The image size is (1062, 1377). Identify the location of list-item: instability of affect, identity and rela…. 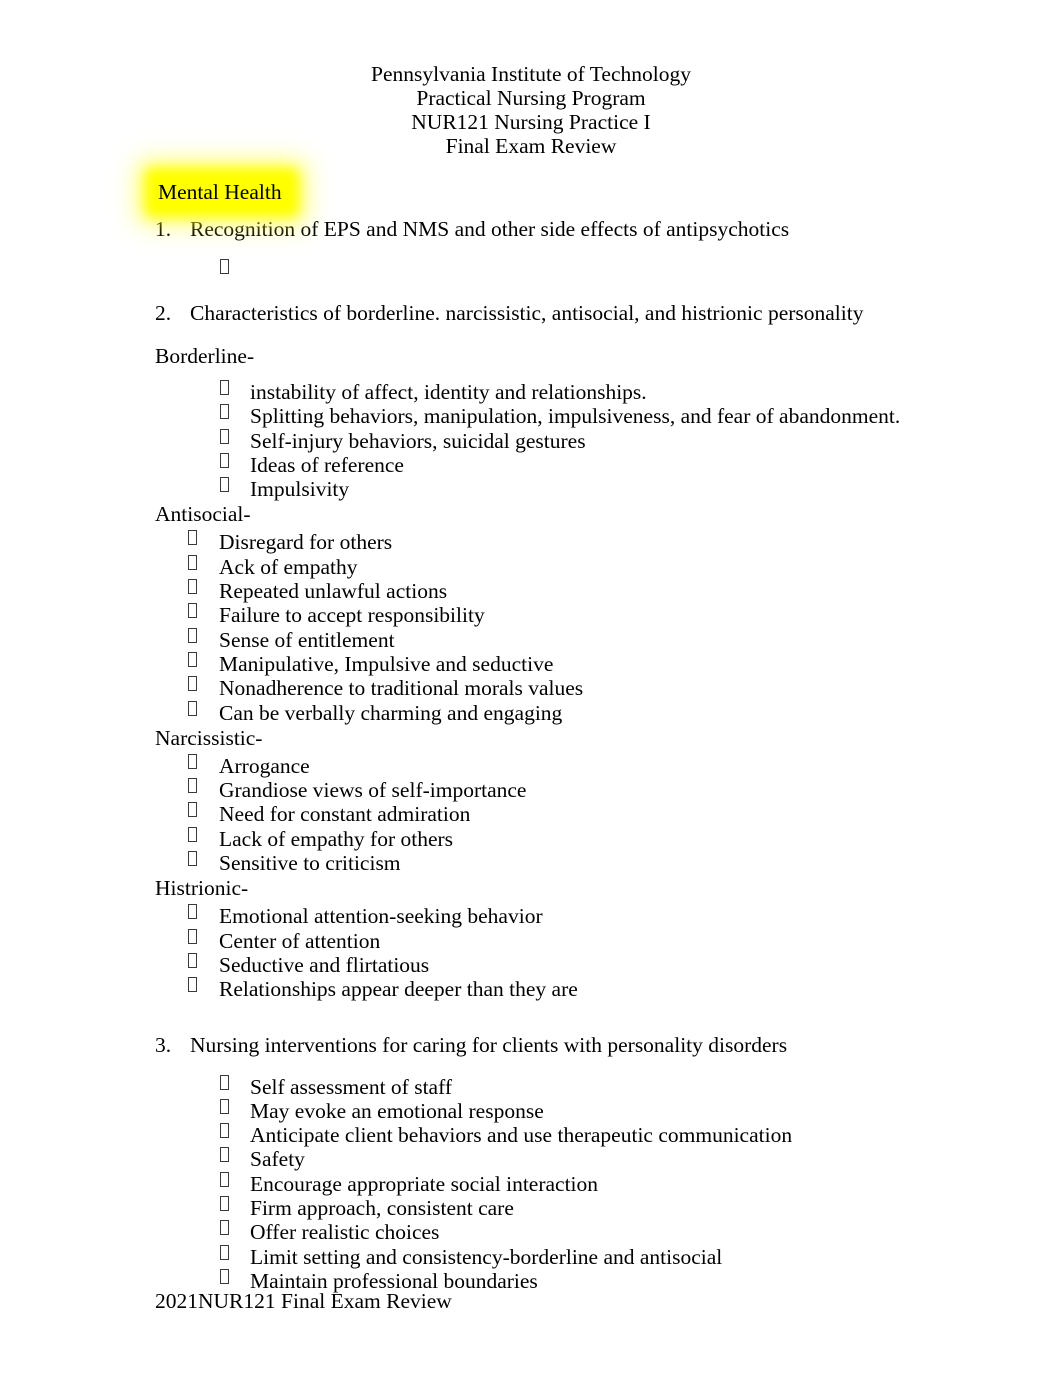
(531, 392).